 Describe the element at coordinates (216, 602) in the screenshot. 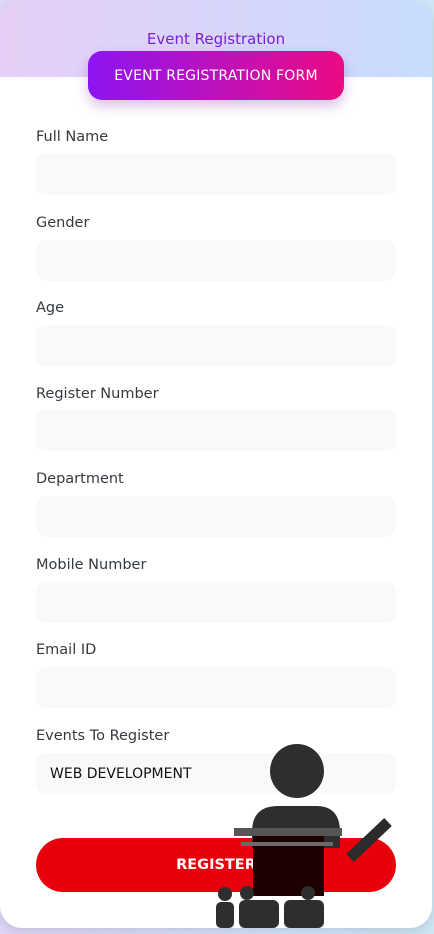

I see `mobile-number-input` at that location.